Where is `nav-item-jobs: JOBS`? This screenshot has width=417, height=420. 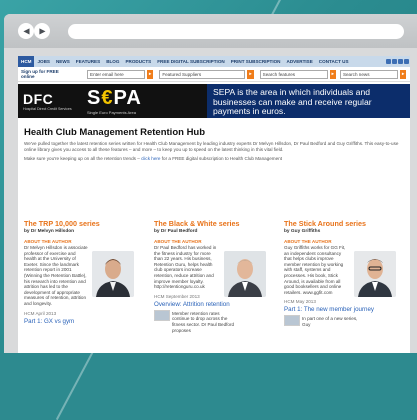 nav-item-jobs: JOBS is located at coordinates (43, 61).